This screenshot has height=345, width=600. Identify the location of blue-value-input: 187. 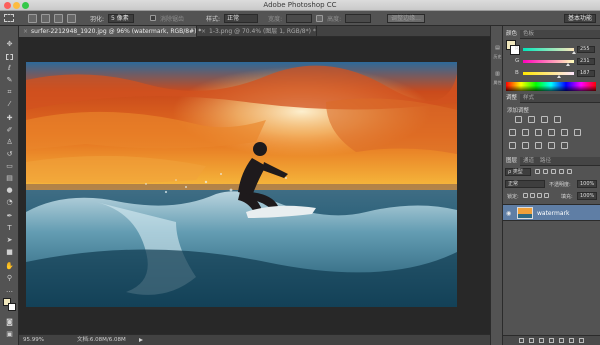
(586, 73).